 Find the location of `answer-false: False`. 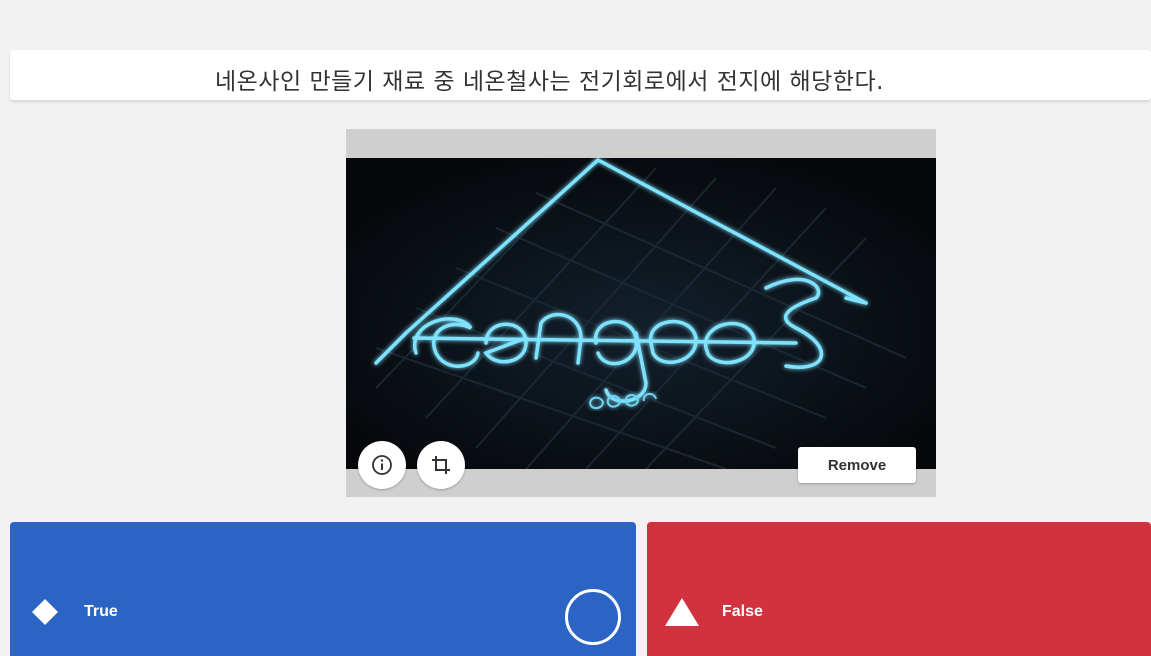

answer-false: False is located at coordinates (899, 589).